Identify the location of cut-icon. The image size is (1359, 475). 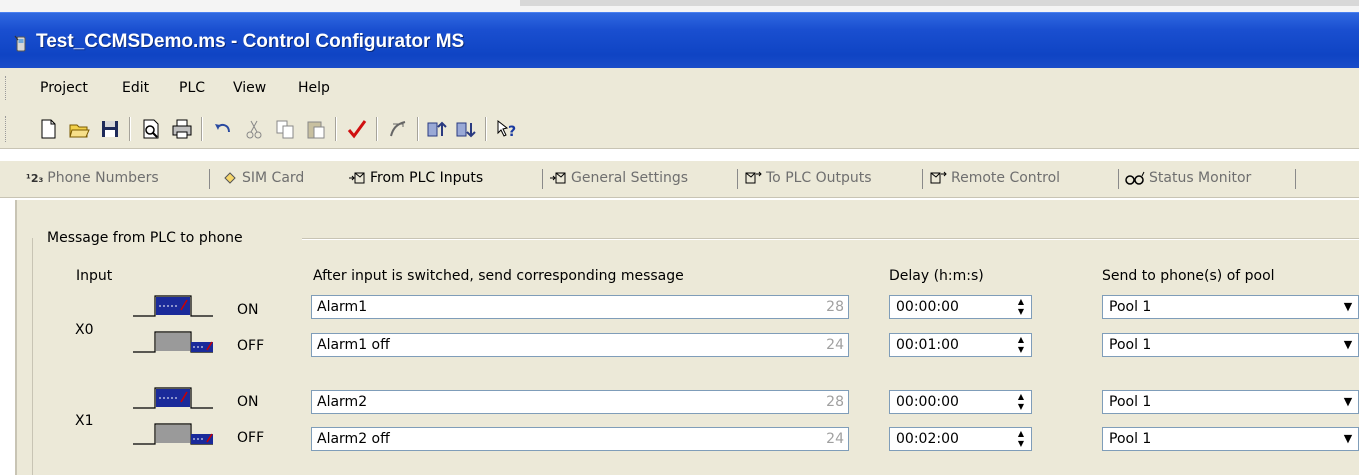
(254, 129).